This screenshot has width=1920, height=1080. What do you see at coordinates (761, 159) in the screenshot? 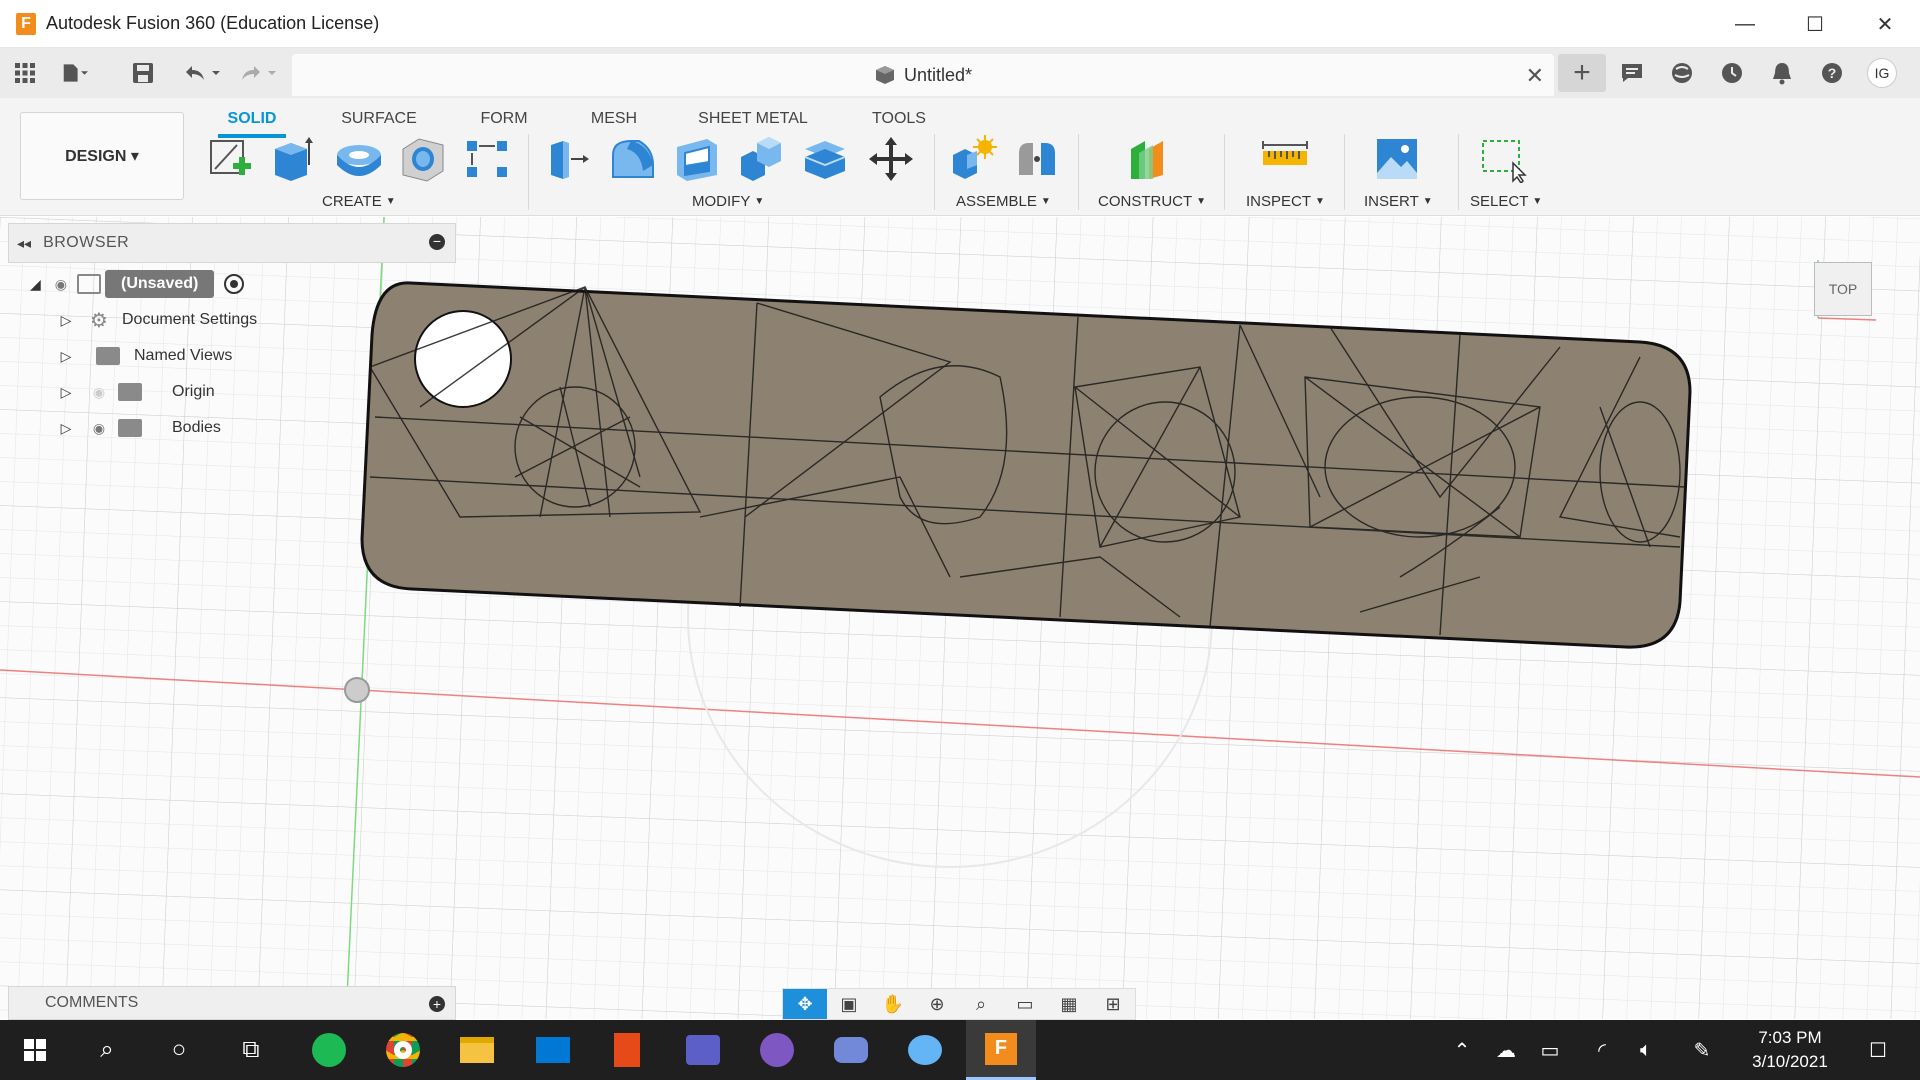
I see `combine-tool` at bounding box center [761, 159].